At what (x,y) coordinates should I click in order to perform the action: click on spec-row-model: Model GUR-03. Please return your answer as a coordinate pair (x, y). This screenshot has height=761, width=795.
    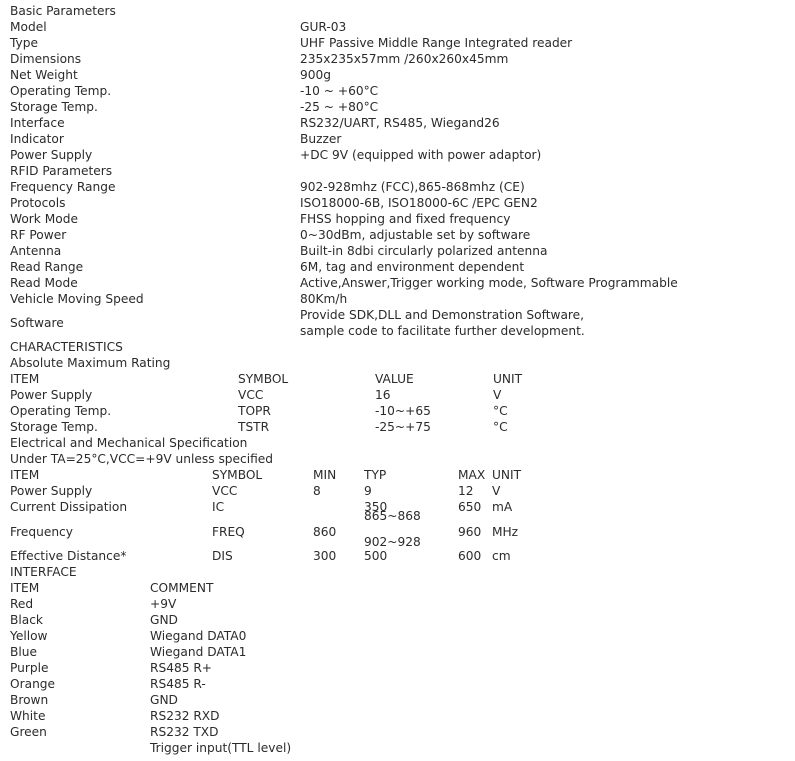
    Looking at the image, I should click on (397, 27).